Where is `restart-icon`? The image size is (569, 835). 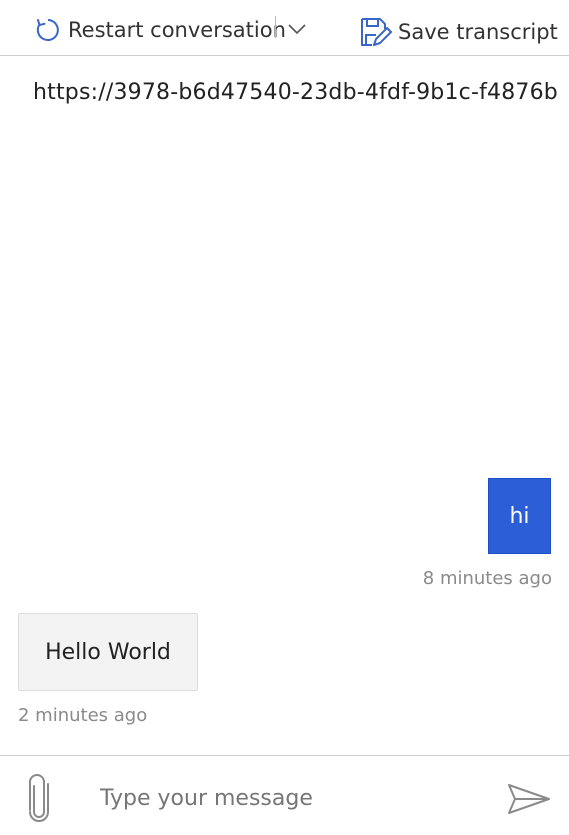 restart-icon is located at coordinates (47, 30).